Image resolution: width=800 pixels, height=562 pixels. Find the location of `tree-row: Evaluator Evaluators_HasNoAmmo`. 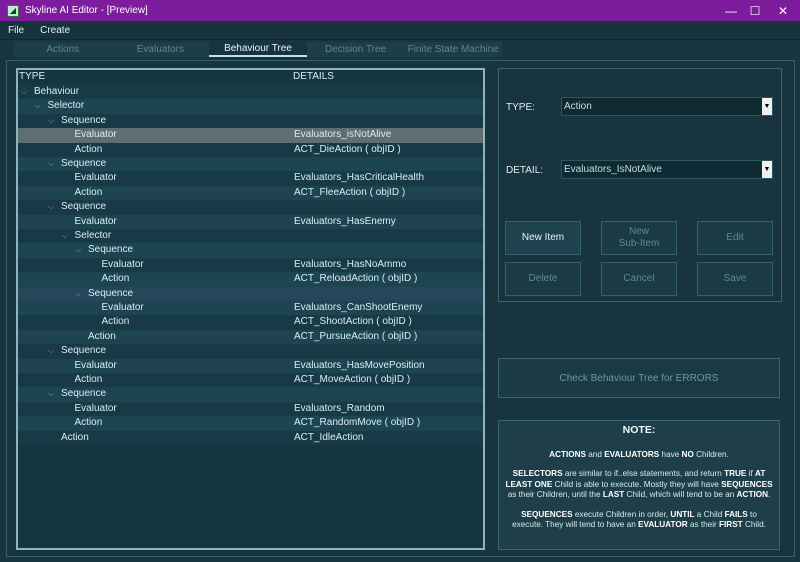

tree-row: Evaluator Evaluators_HasNoAmmo is located at coordinates (250, 265).